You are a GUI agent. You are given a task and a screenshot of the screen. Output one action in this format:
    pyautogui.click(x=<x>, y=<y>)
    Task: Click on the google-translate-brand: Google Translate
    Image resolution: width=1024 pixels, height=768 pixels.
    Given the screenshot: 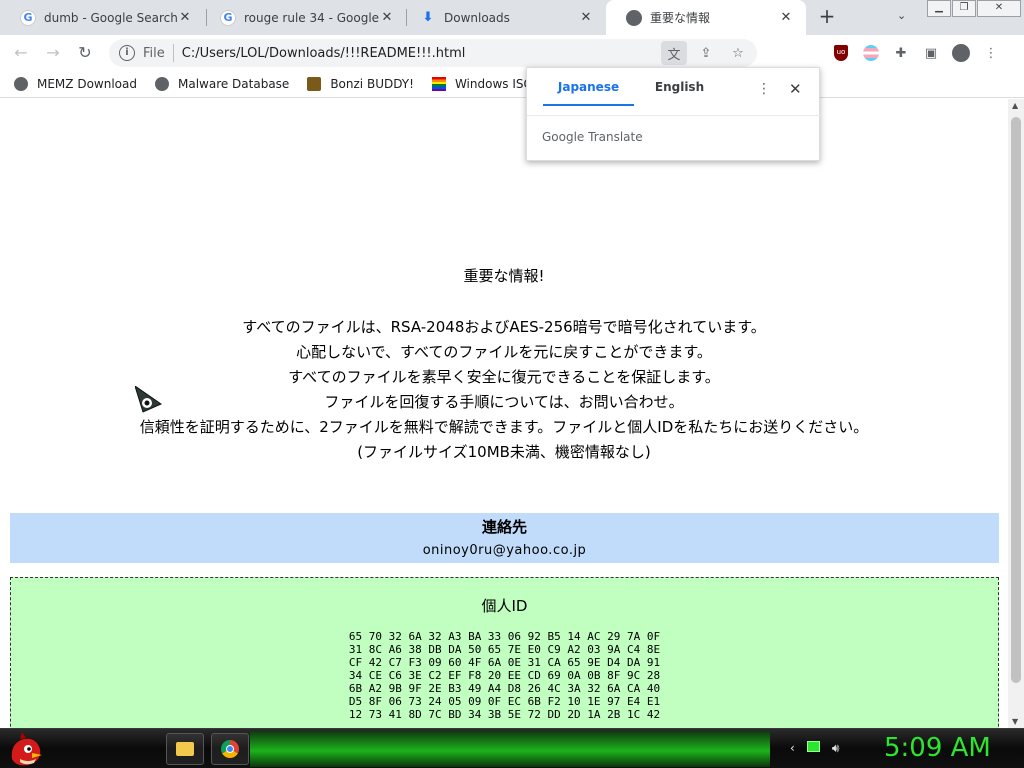 What is the action you would take?
    pyautogui.click(x=592, y=137)
    